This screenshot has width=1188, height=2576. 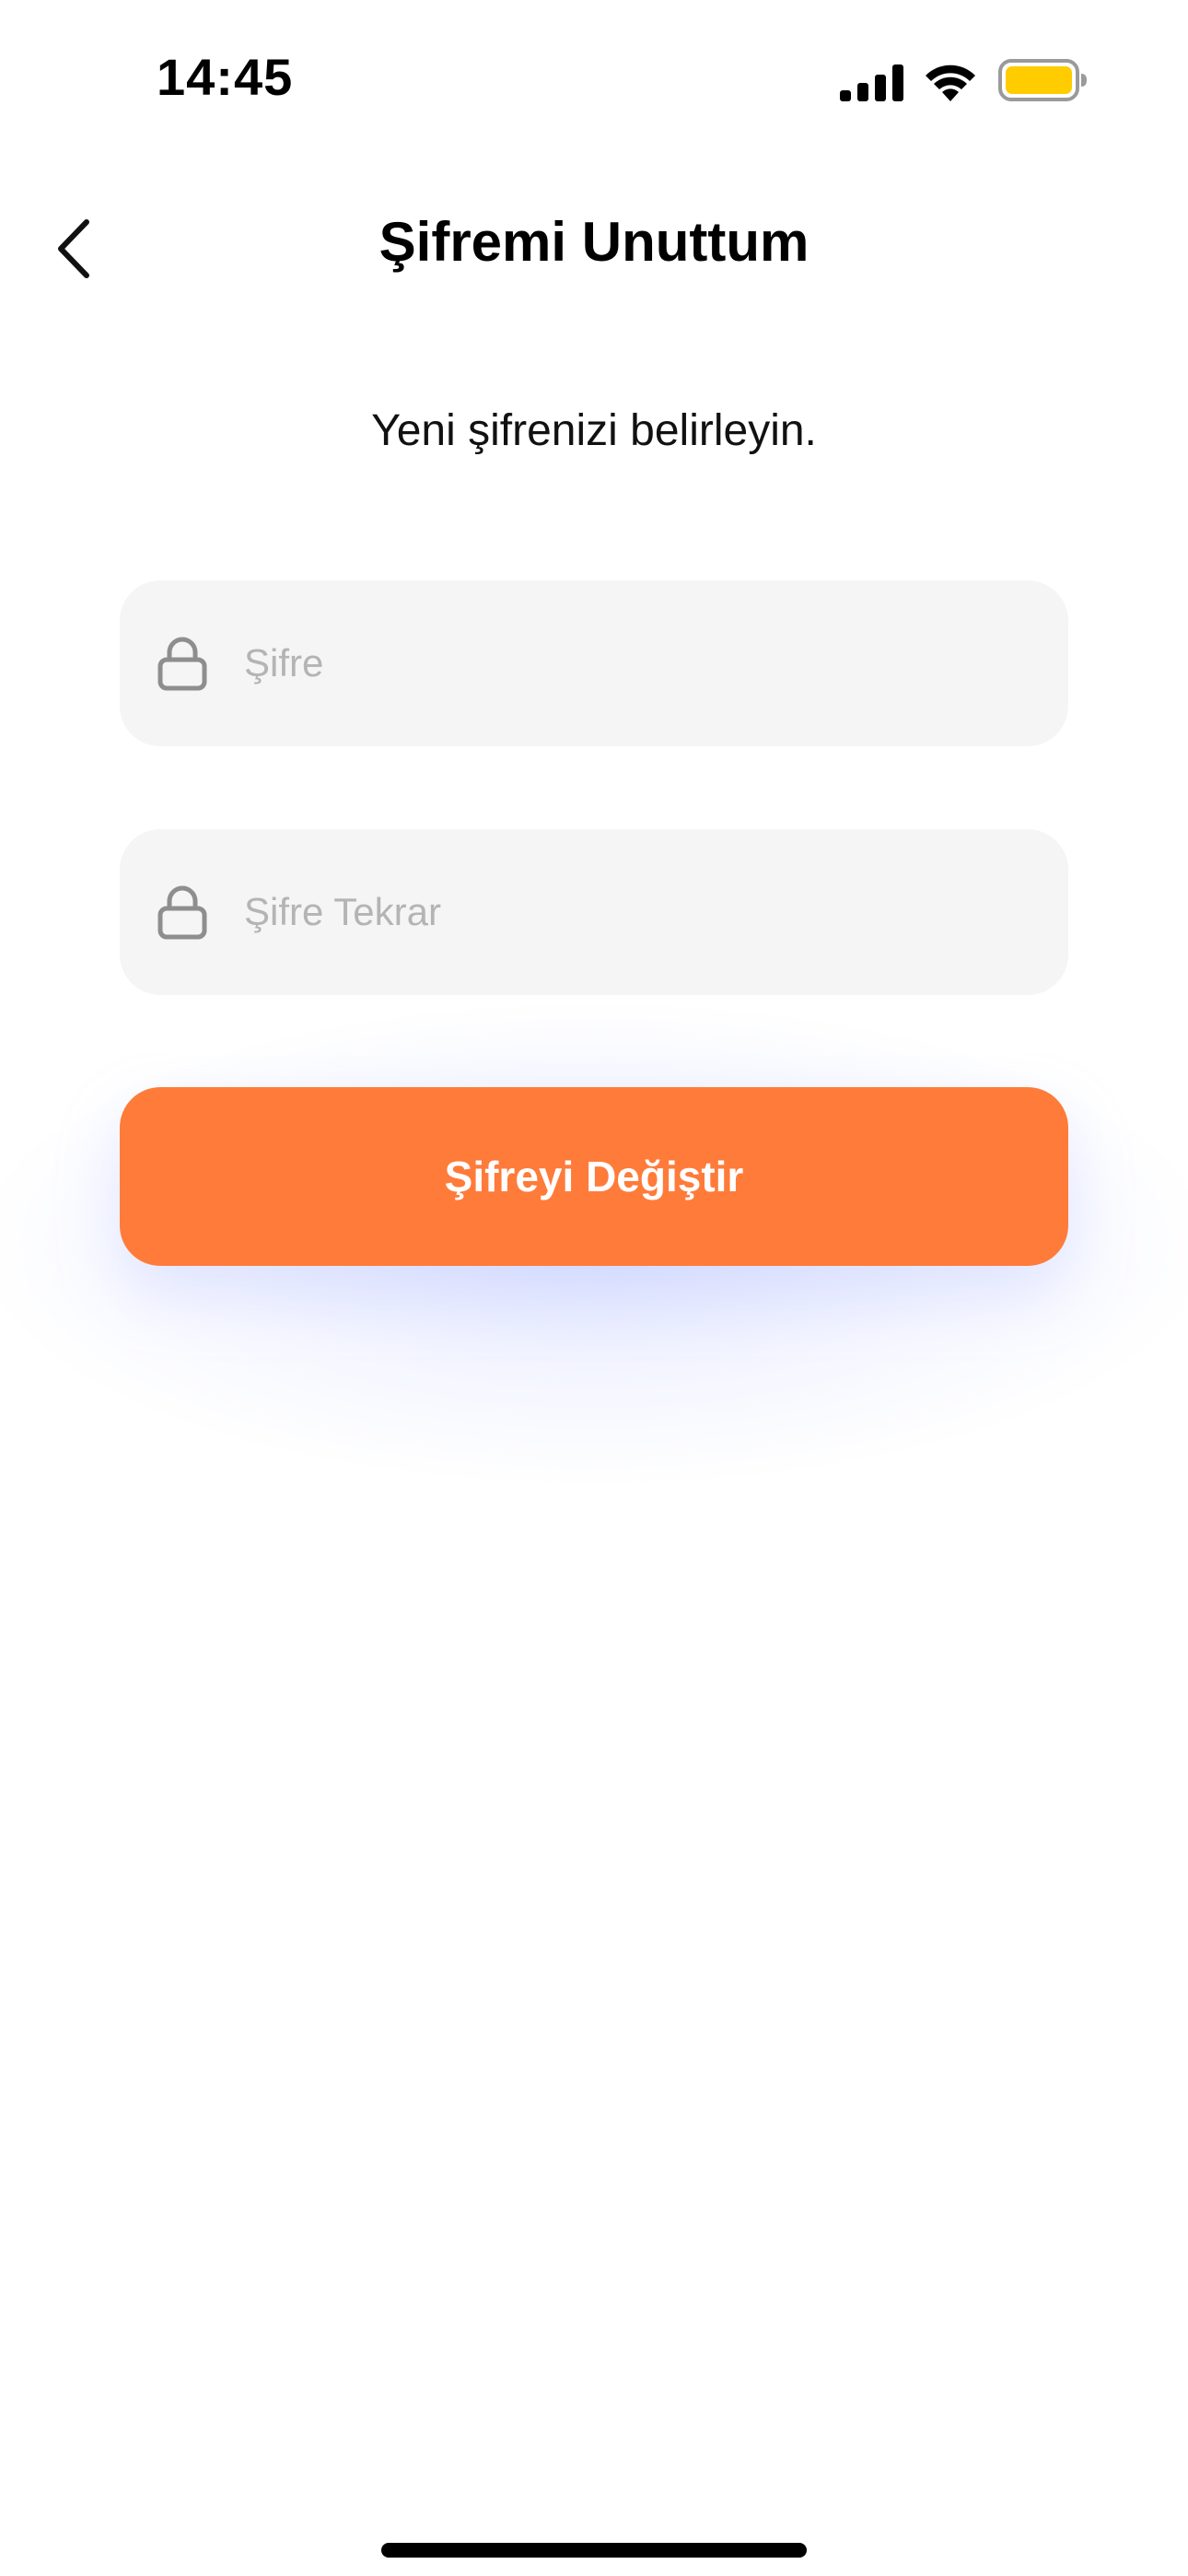 I want to click on status-icons, so click(x=964, y=81).